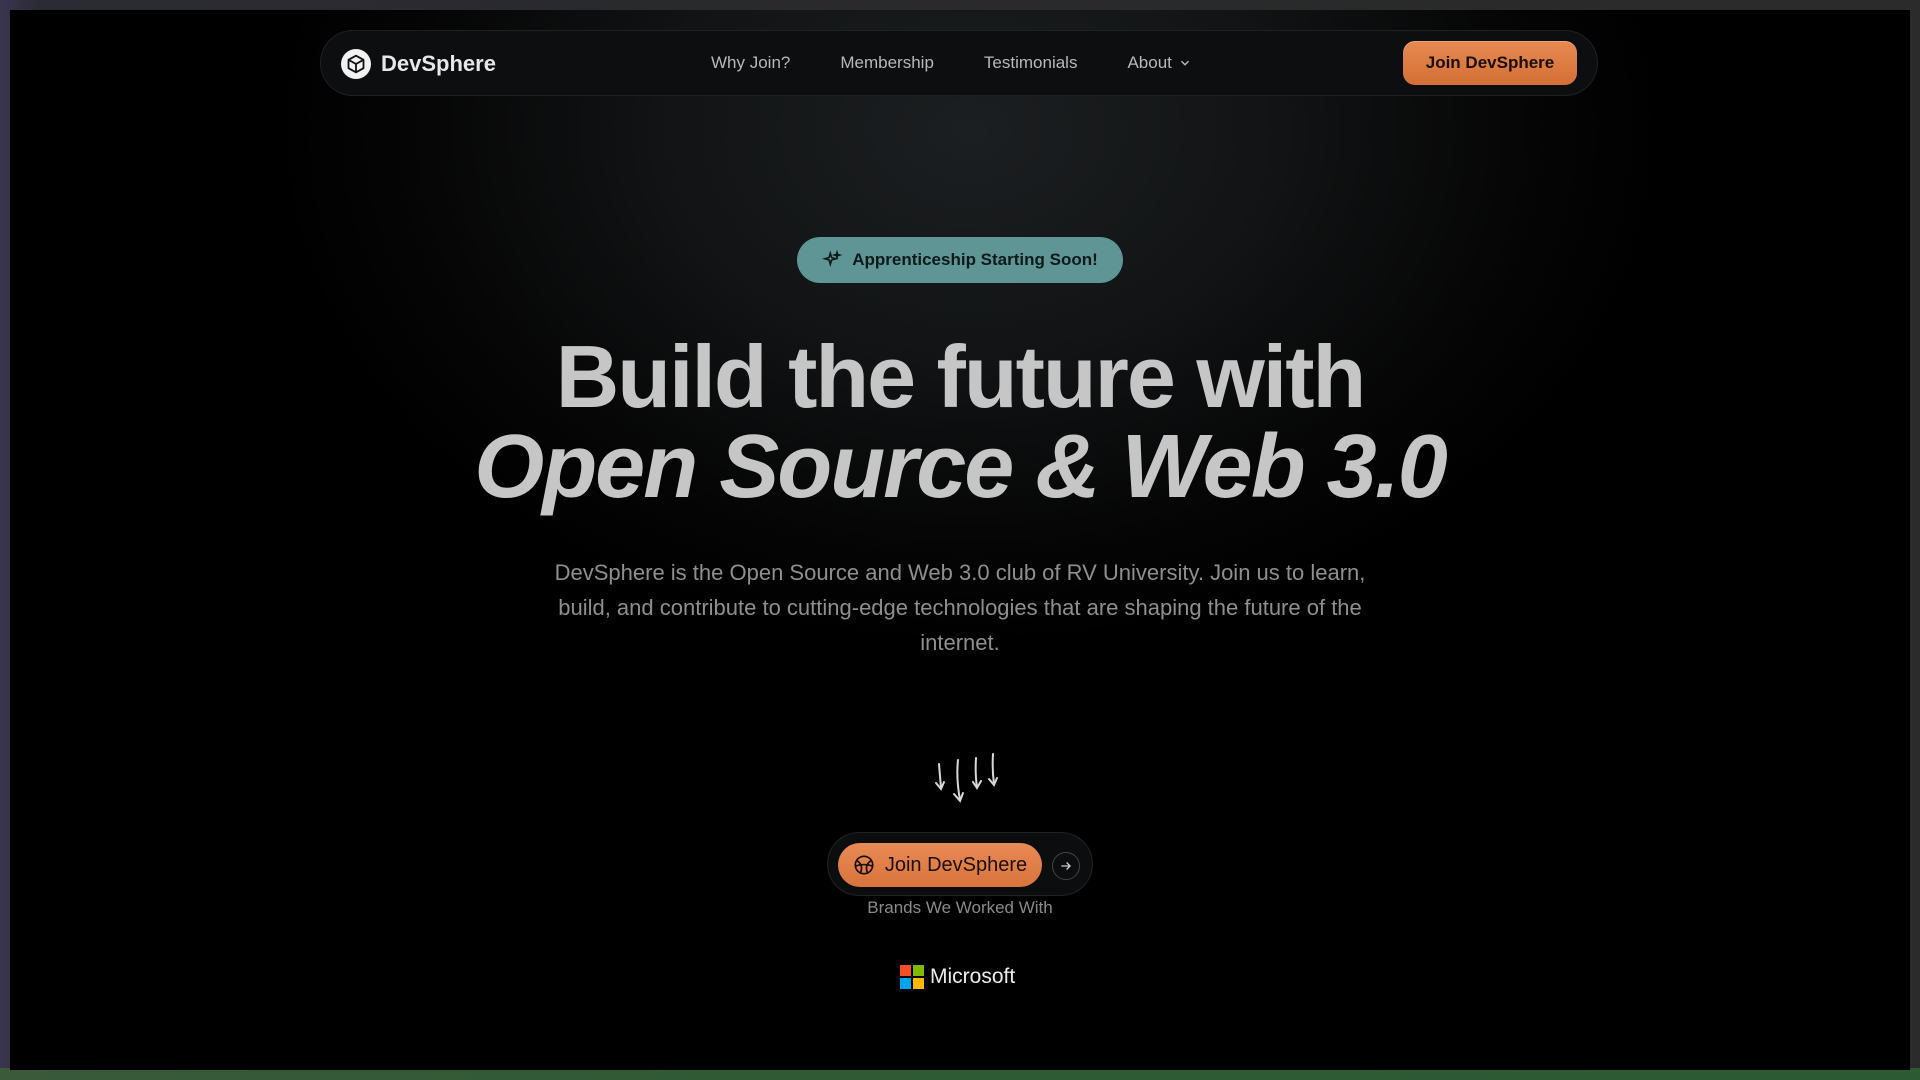 The image size is (1920, 1080). I want to click on nav-link-about: About, so click(1159, 63).